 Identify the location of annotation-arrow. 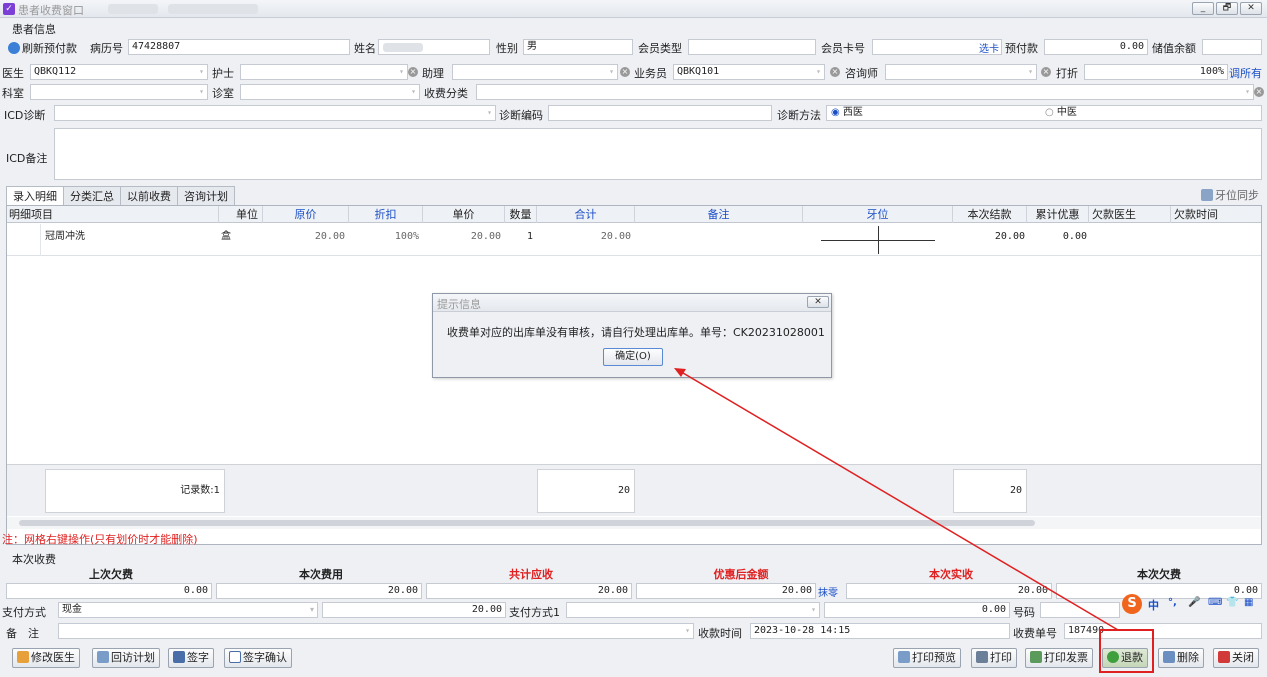
(896, 499).